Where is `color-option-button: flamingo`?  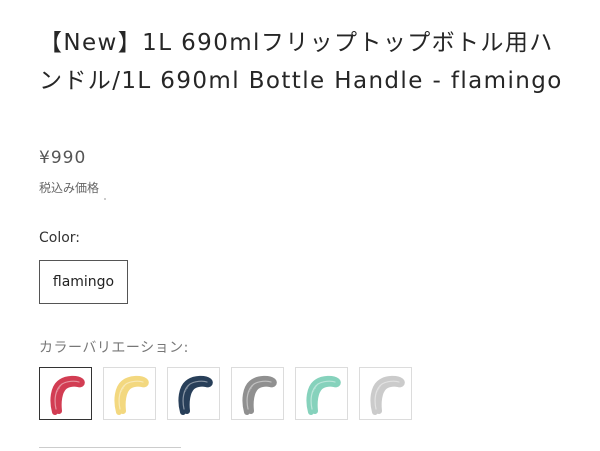 color-option-button: flamingo is located at coordinates (83, 282).